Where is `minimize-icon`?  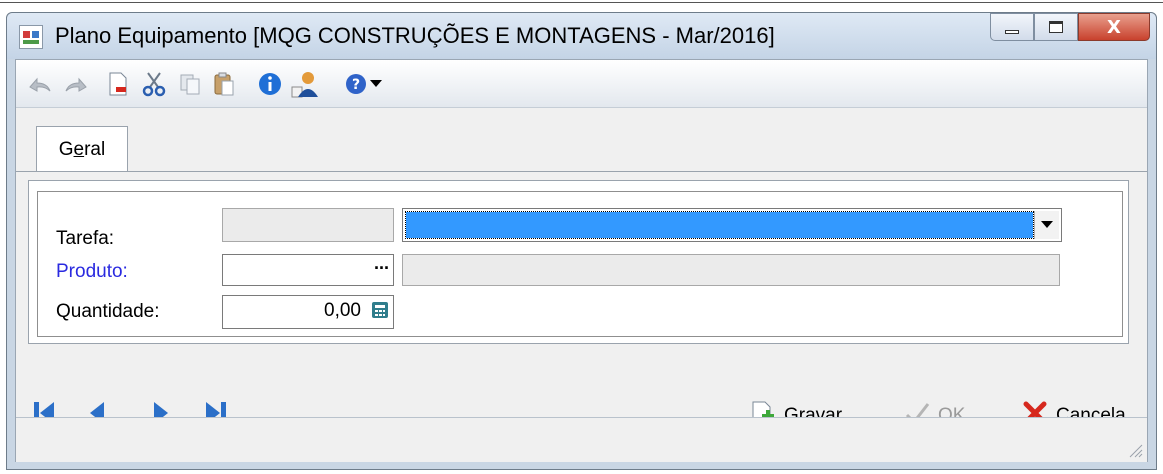 minimize-icon is located at coordinates (1012, 32).